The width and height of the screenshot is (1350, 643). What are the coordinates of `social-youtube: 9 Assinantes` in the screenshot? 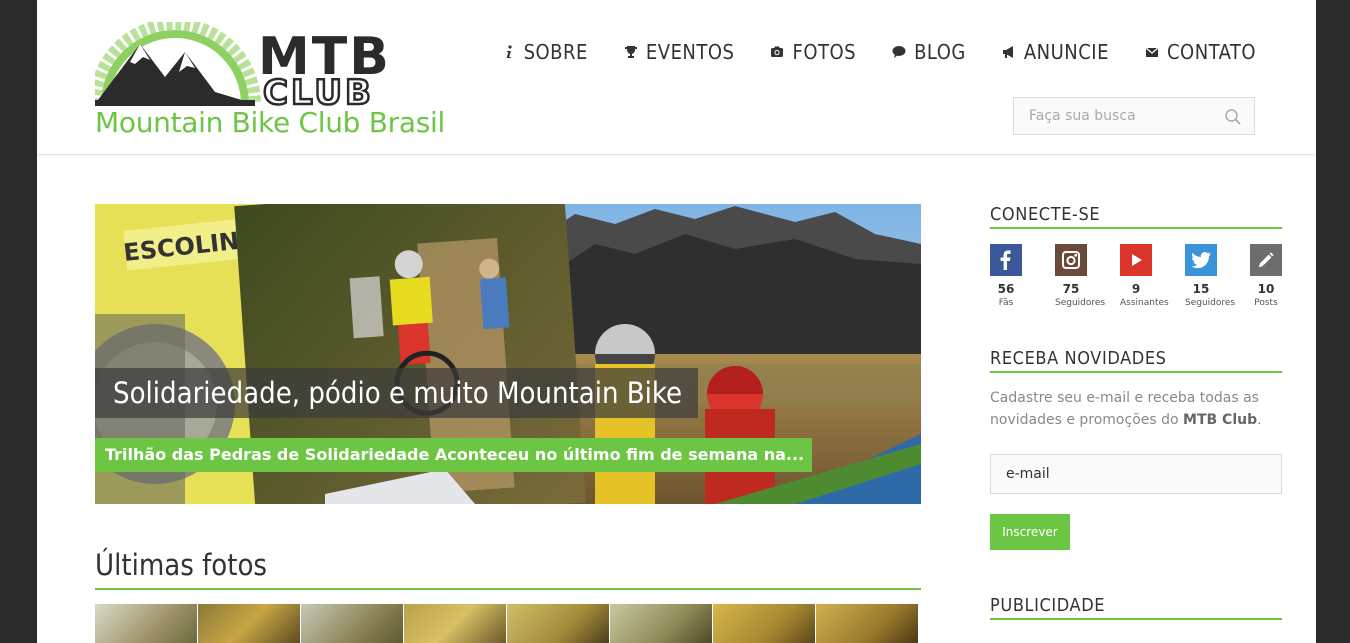 It's located at (1152, 276).